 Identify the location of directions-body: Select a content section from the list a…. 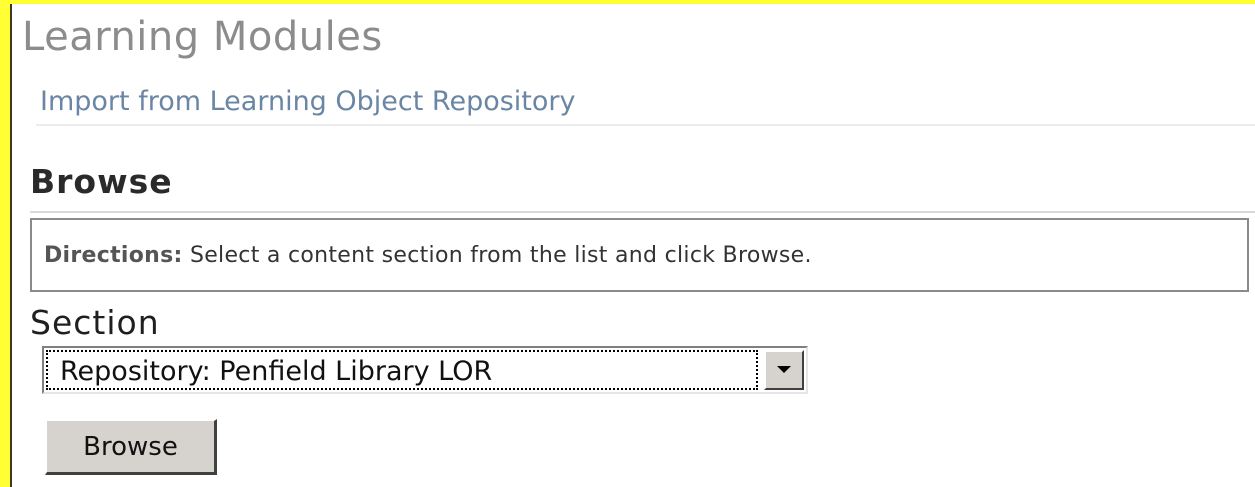
(497, 255).